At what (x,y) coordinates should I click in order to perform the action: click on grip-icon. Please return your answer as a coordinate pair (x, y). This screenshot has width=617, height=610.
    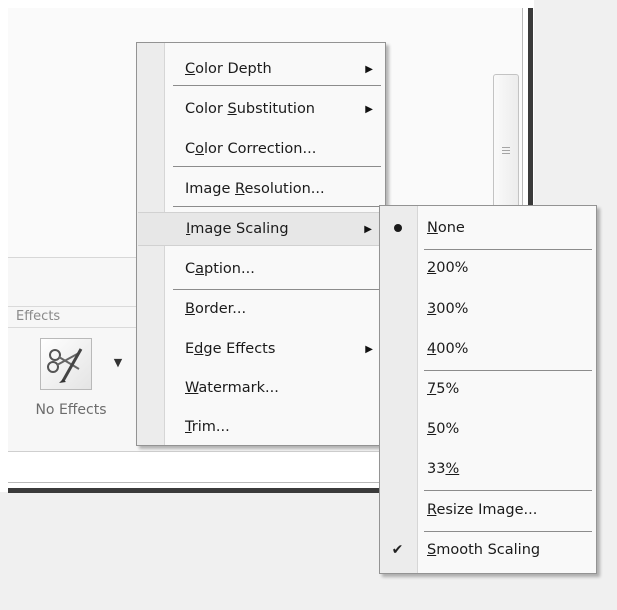
    Looking at the image, I should click on (506, 151).